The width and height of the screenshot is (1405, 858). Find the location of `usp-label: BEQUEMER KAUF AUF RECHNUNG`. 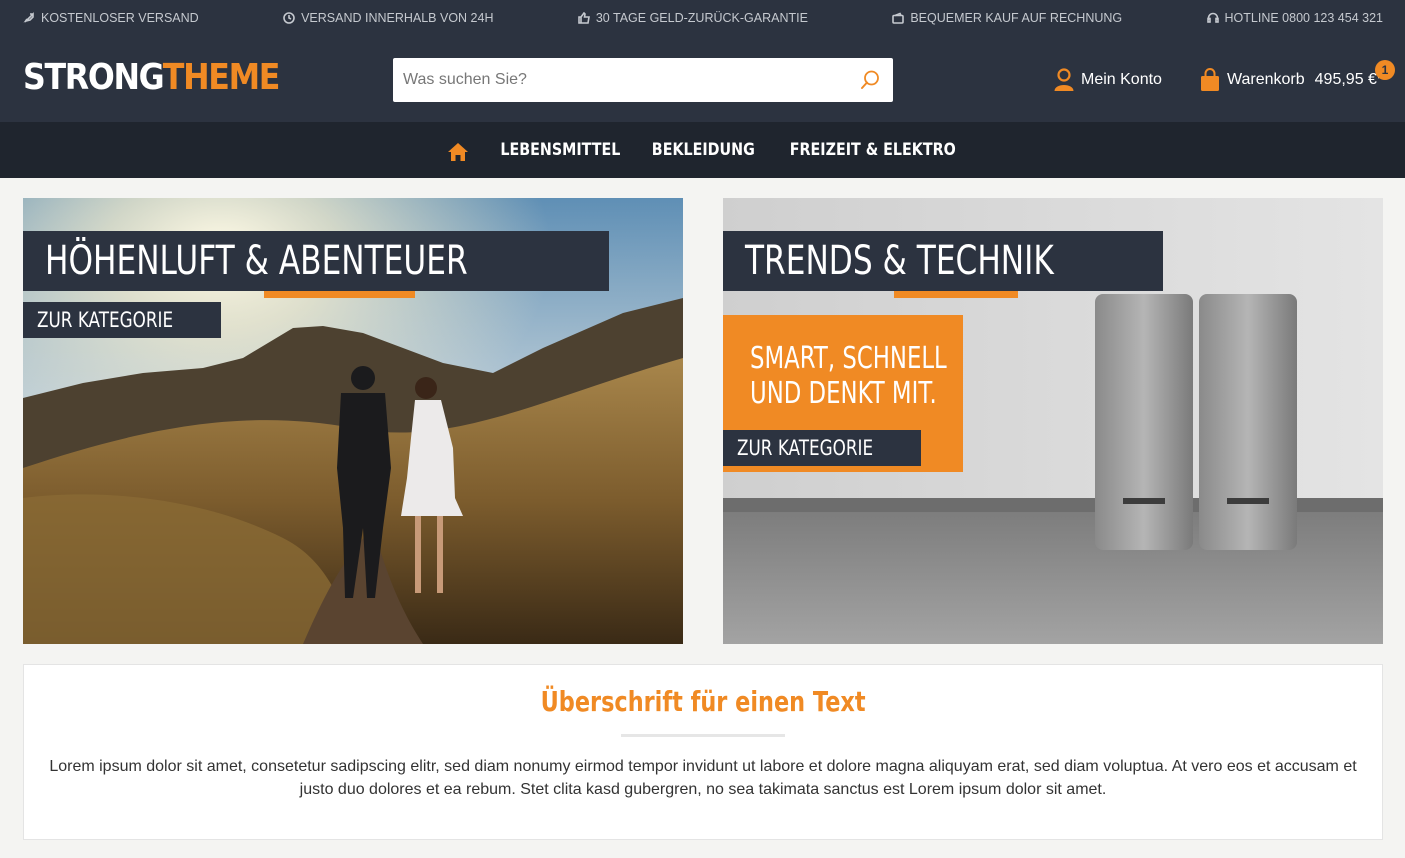

usp-label: BEQUEMER KAUF AUF RECHNUNG is located at coordinates (1016, 18).